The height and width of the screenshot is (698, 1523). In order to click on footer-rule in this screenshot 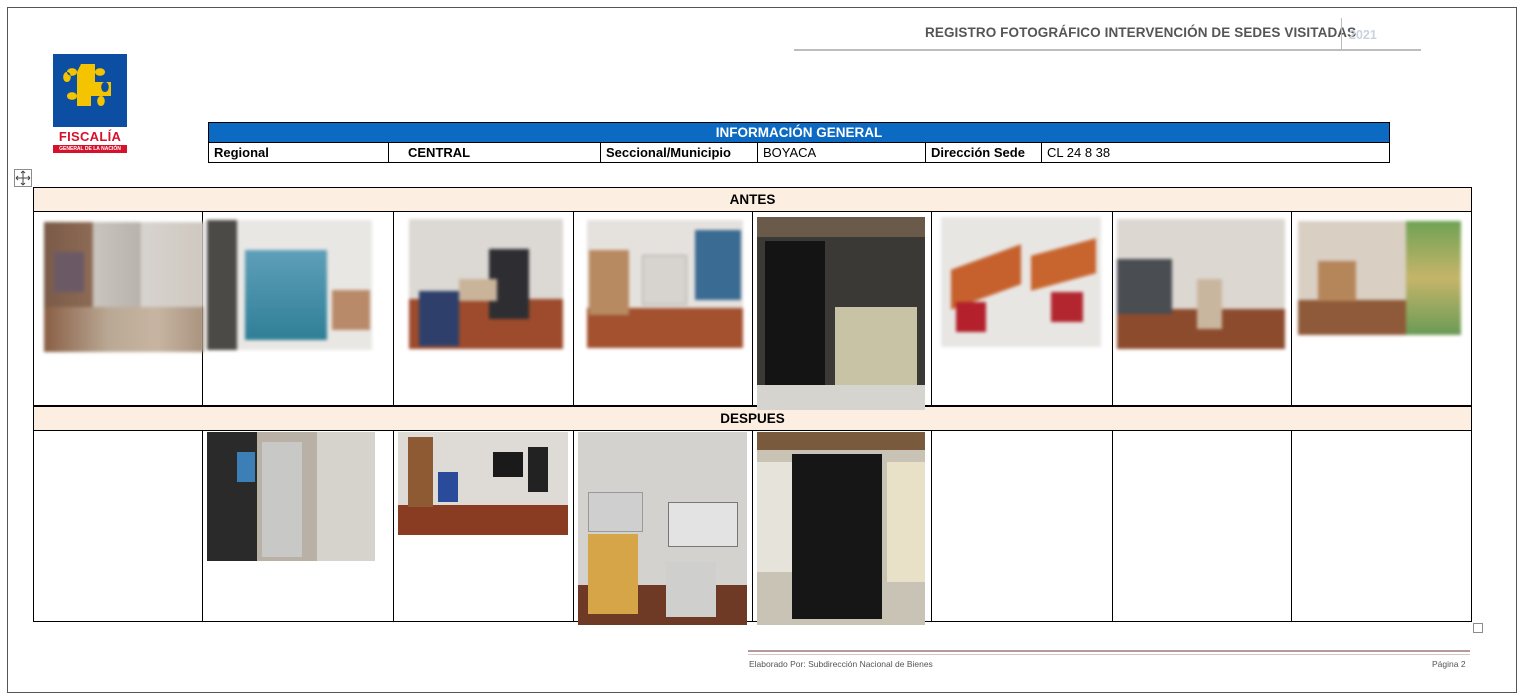, I will do `click(1109, 651)`.